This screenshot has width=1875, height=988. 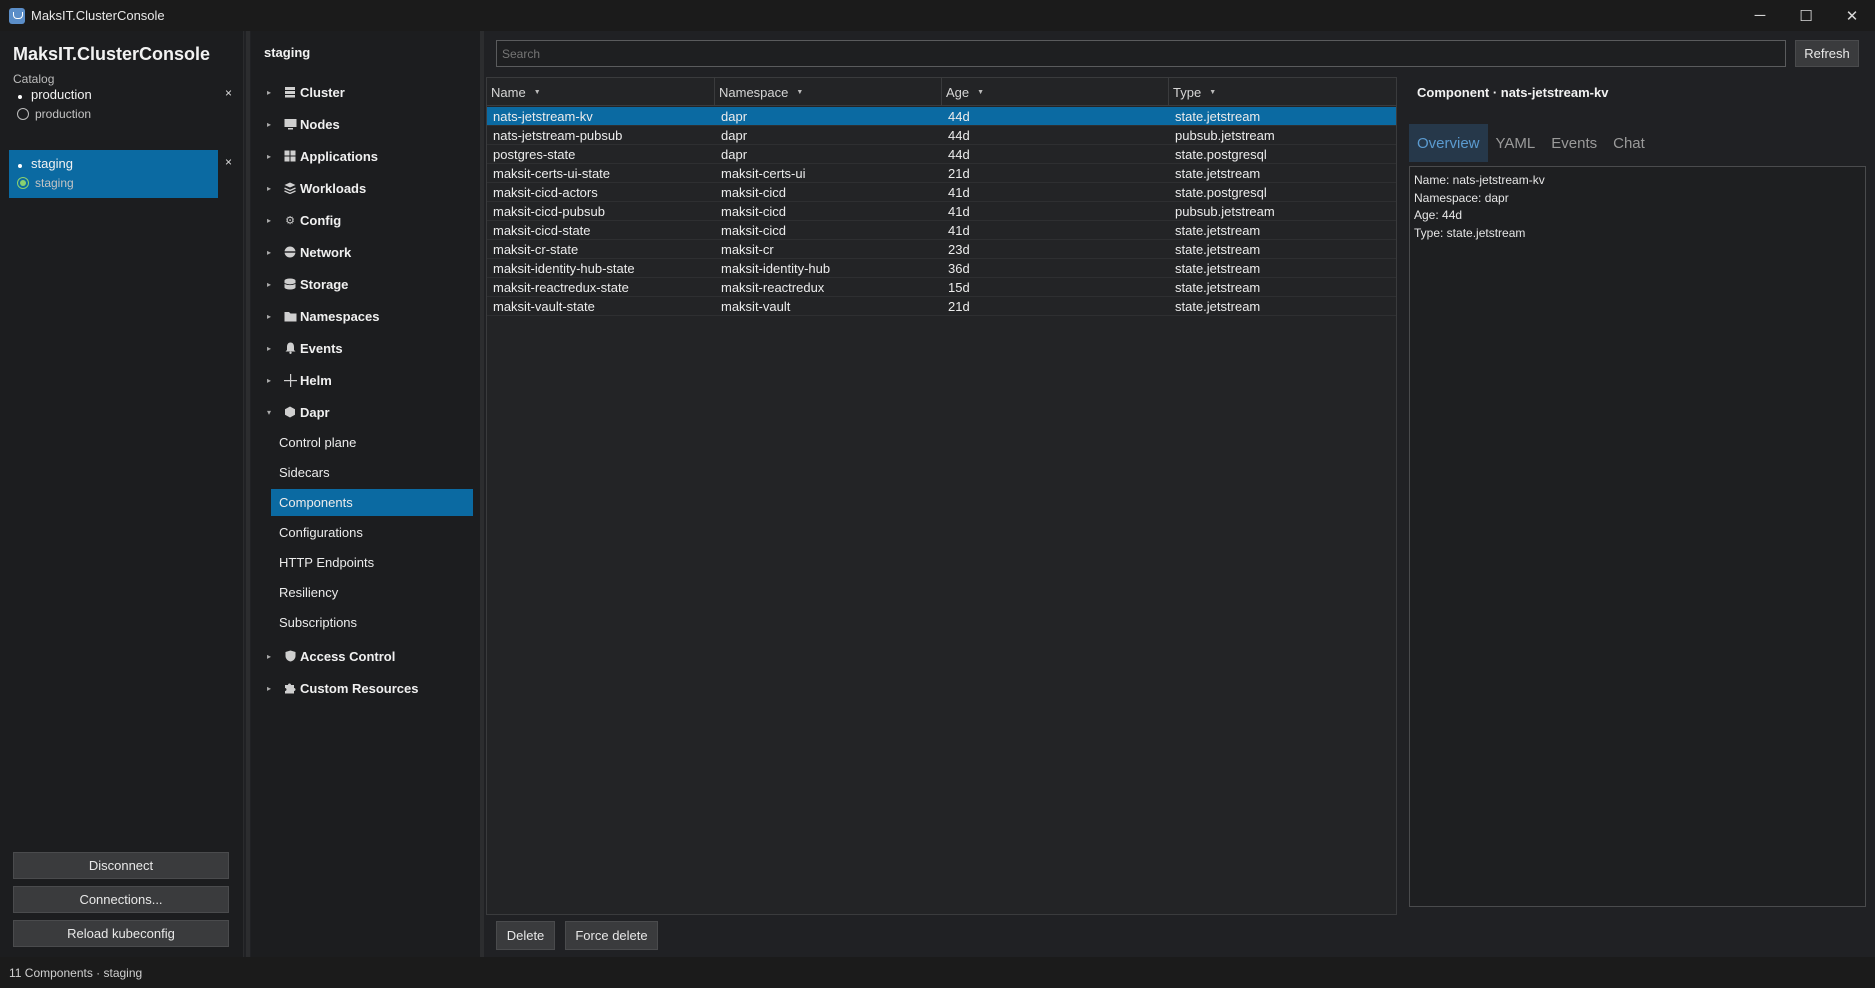 I want to click on tab-overview: Overview, so click(x=1448, y=143).